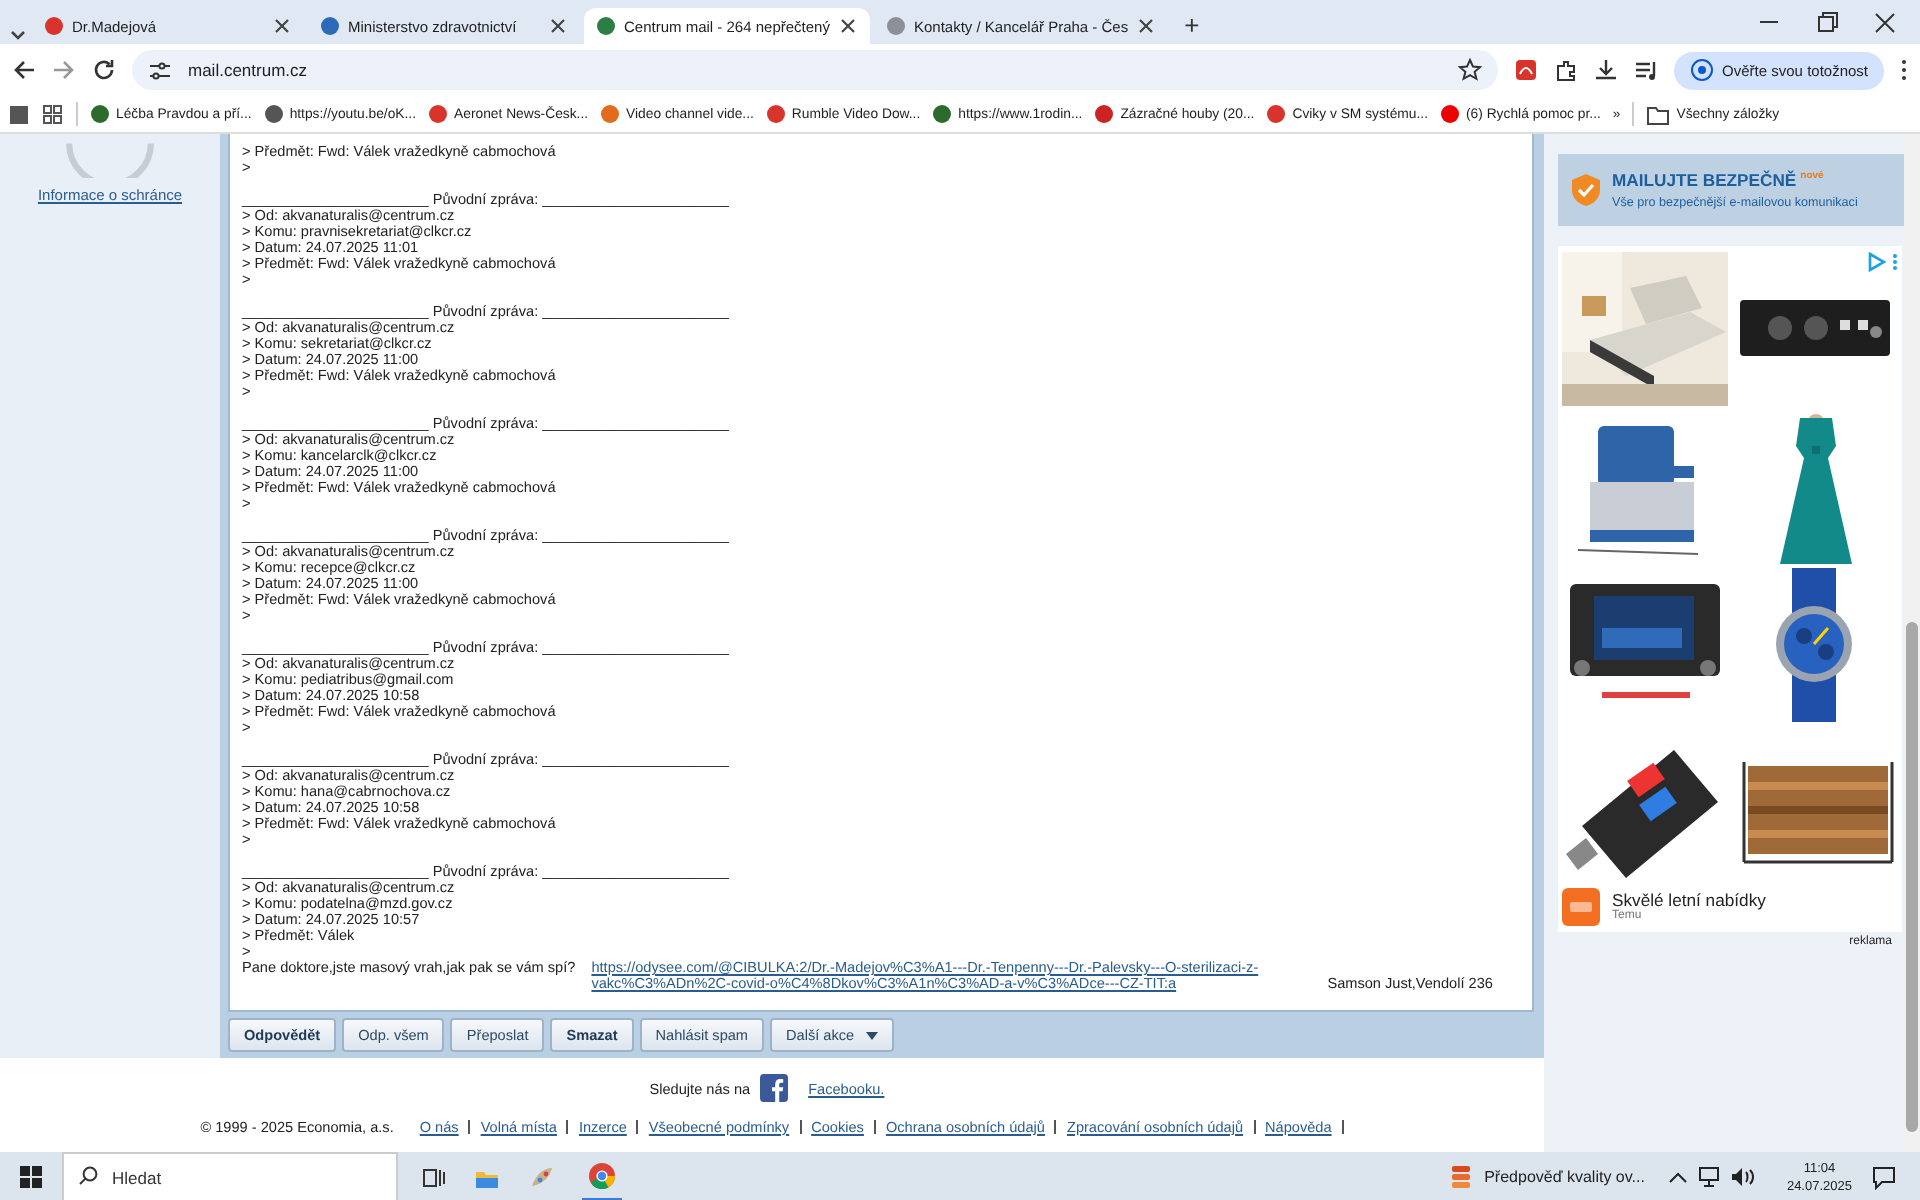  Describe the element at coordinates (1461, 1177) in the screenshot. I see `weather-icon` at that location.